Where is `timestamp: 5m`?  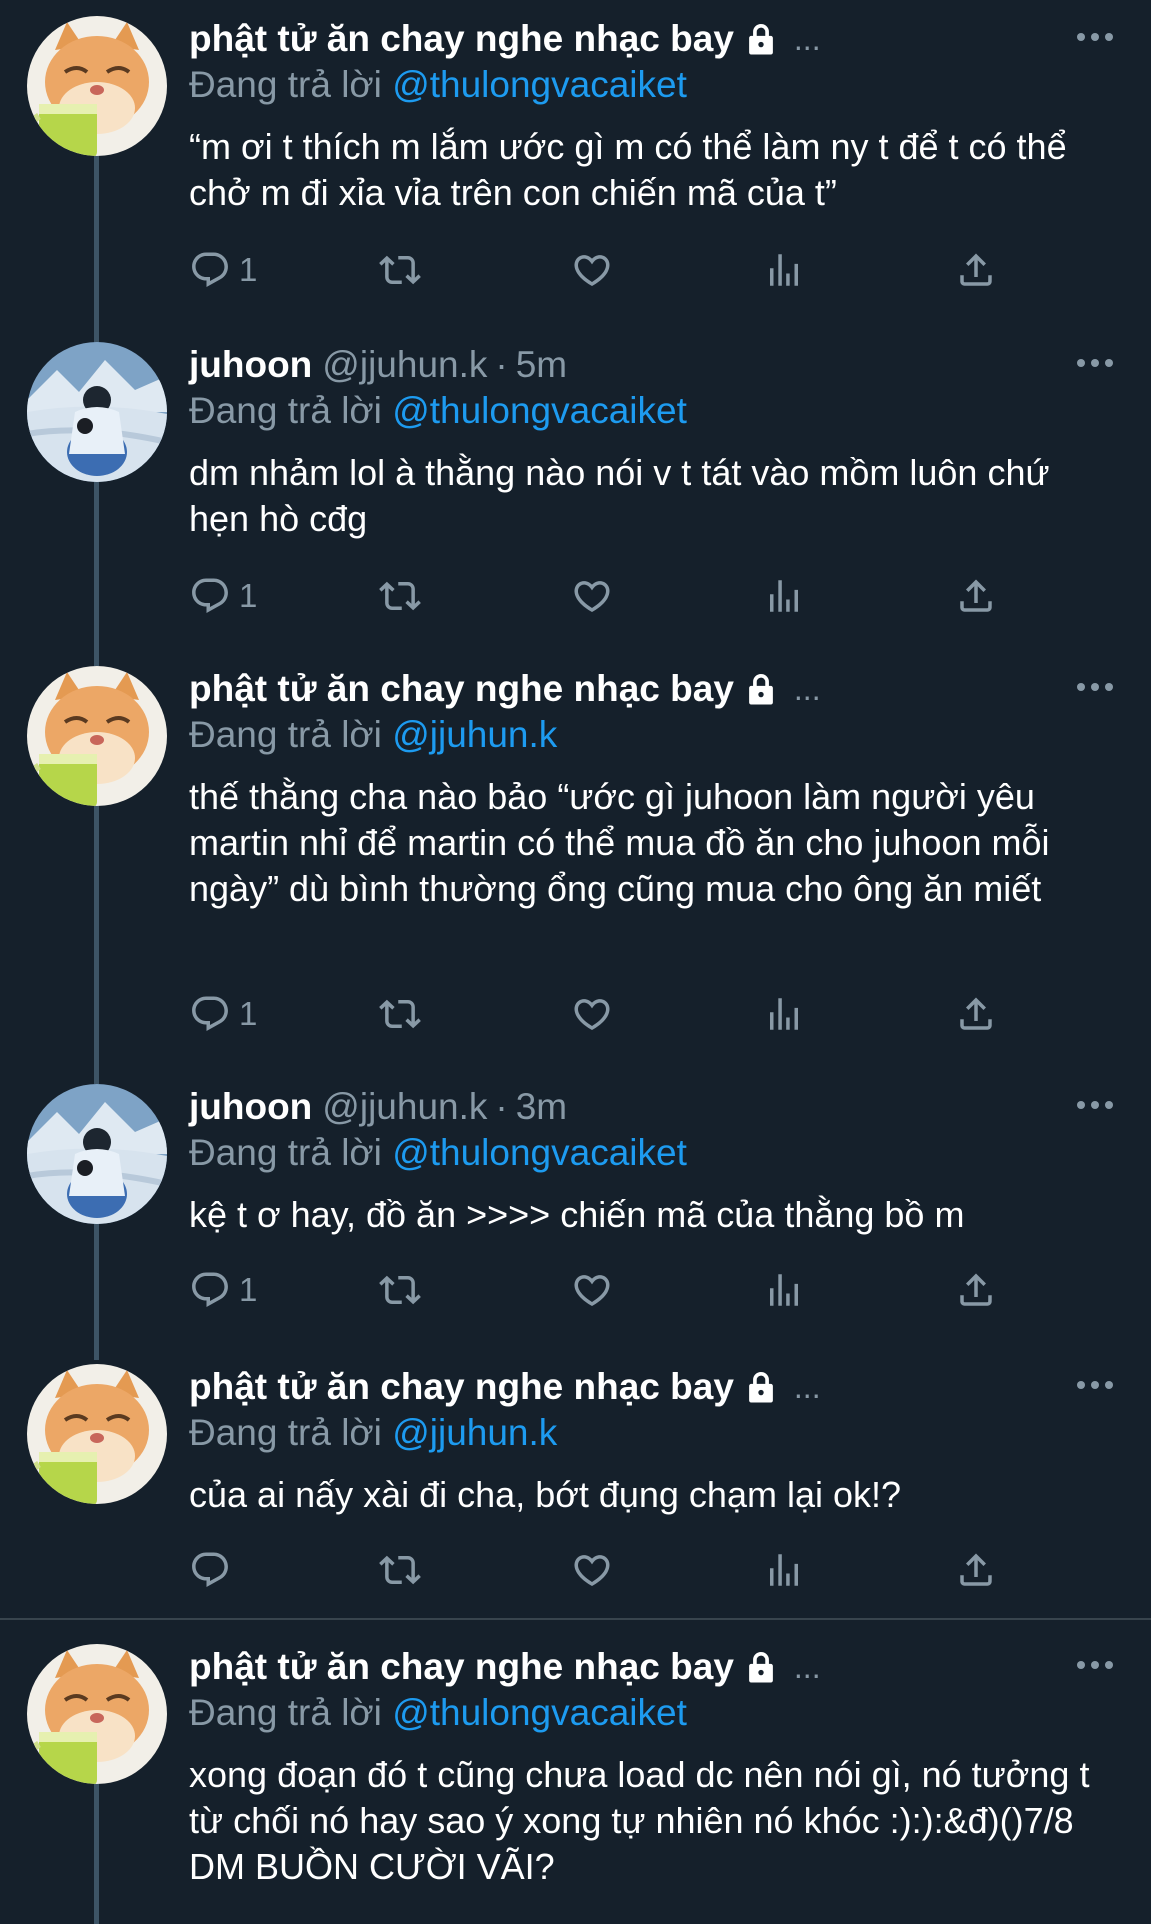 timestamp: 5m is located at coordinates (541, 365).